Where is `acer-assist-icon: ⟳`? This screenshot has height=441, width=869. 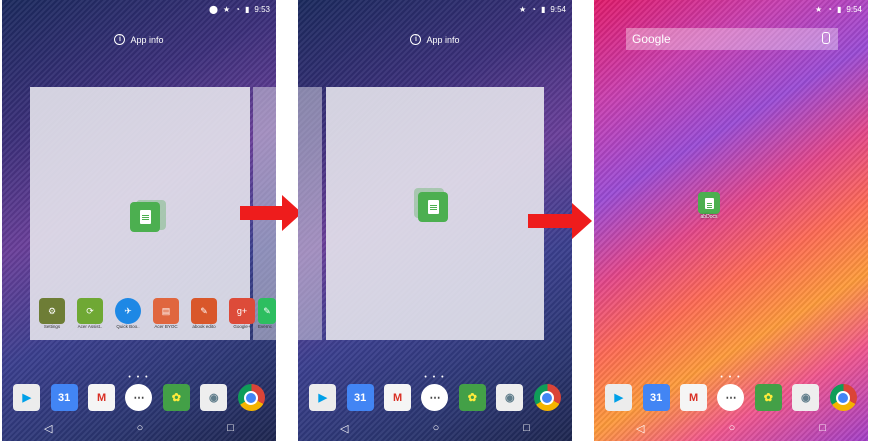 acer-assist-icon: ⟳ is located at coordinates (90, 311).